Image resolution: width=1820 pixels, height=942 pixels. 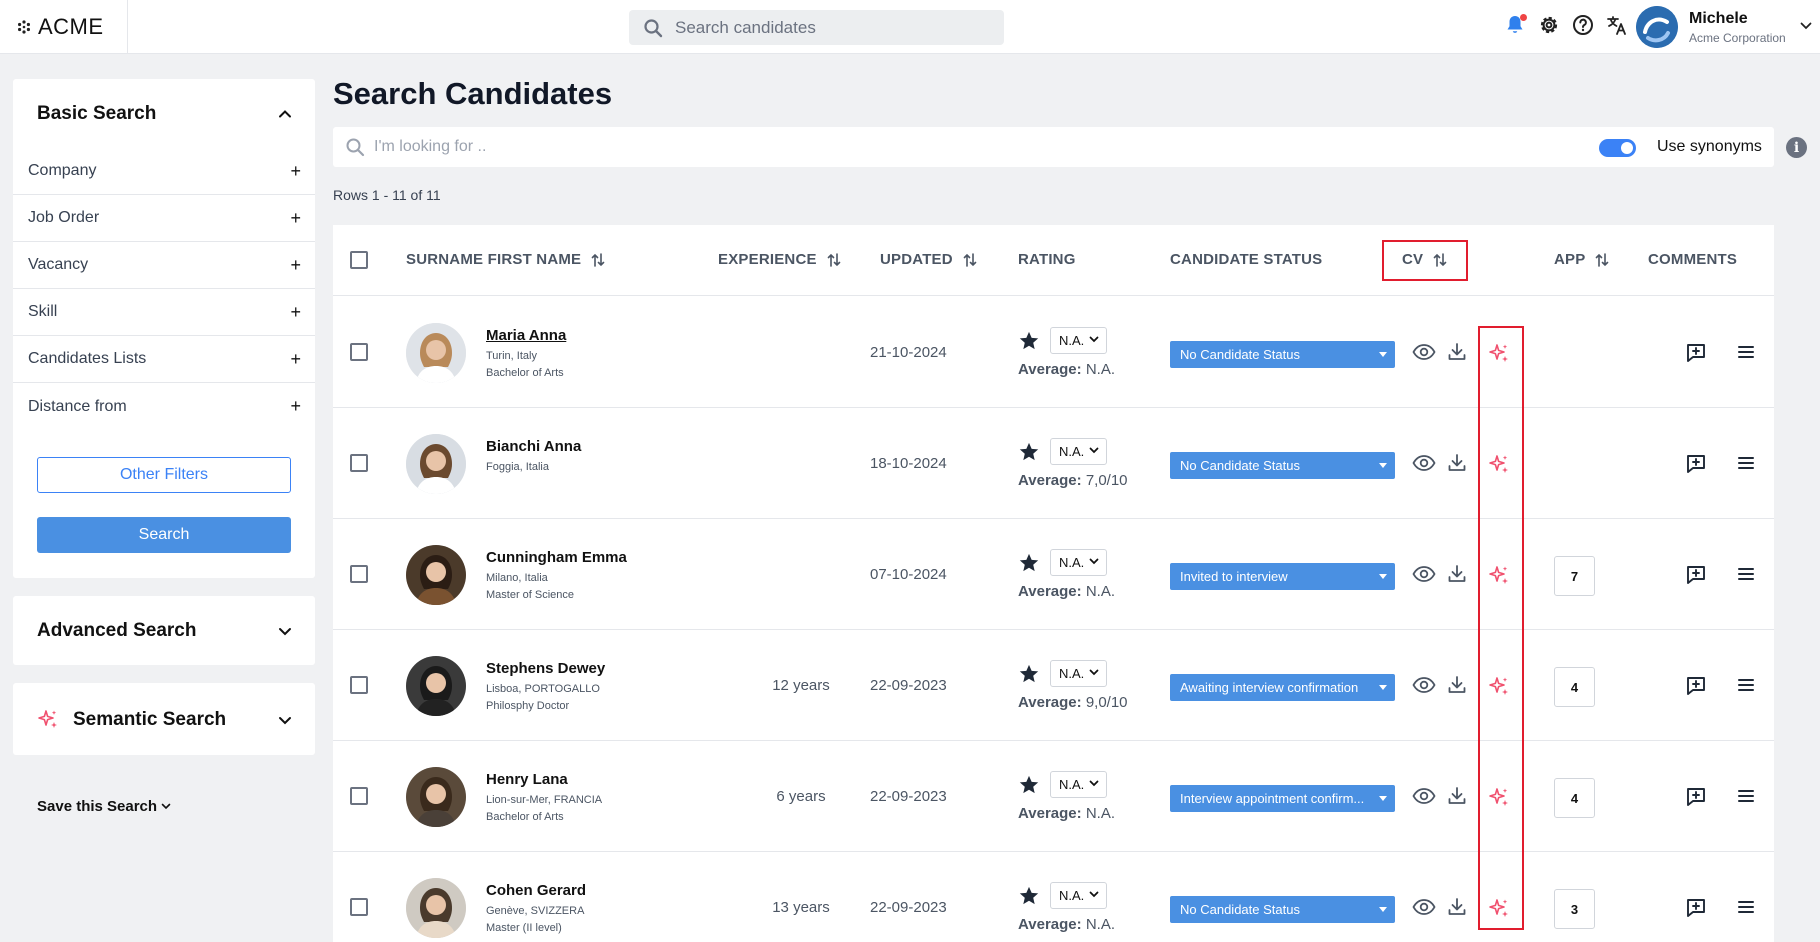 I want to click on candidate-name: Maria Anna, so click(x=526, y=335).